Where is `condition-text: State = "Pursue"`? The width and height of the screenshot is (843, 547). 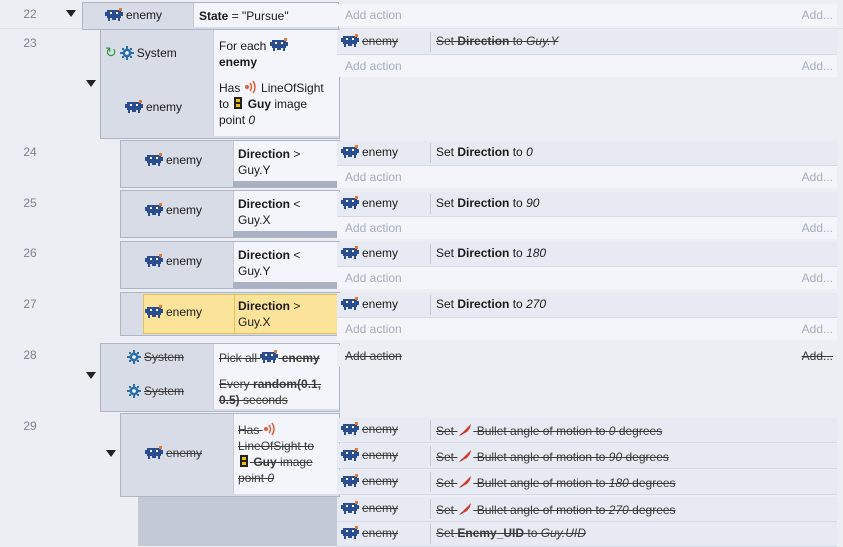
condition-text: State = "Pursue" is located at coordinates (244, 16).